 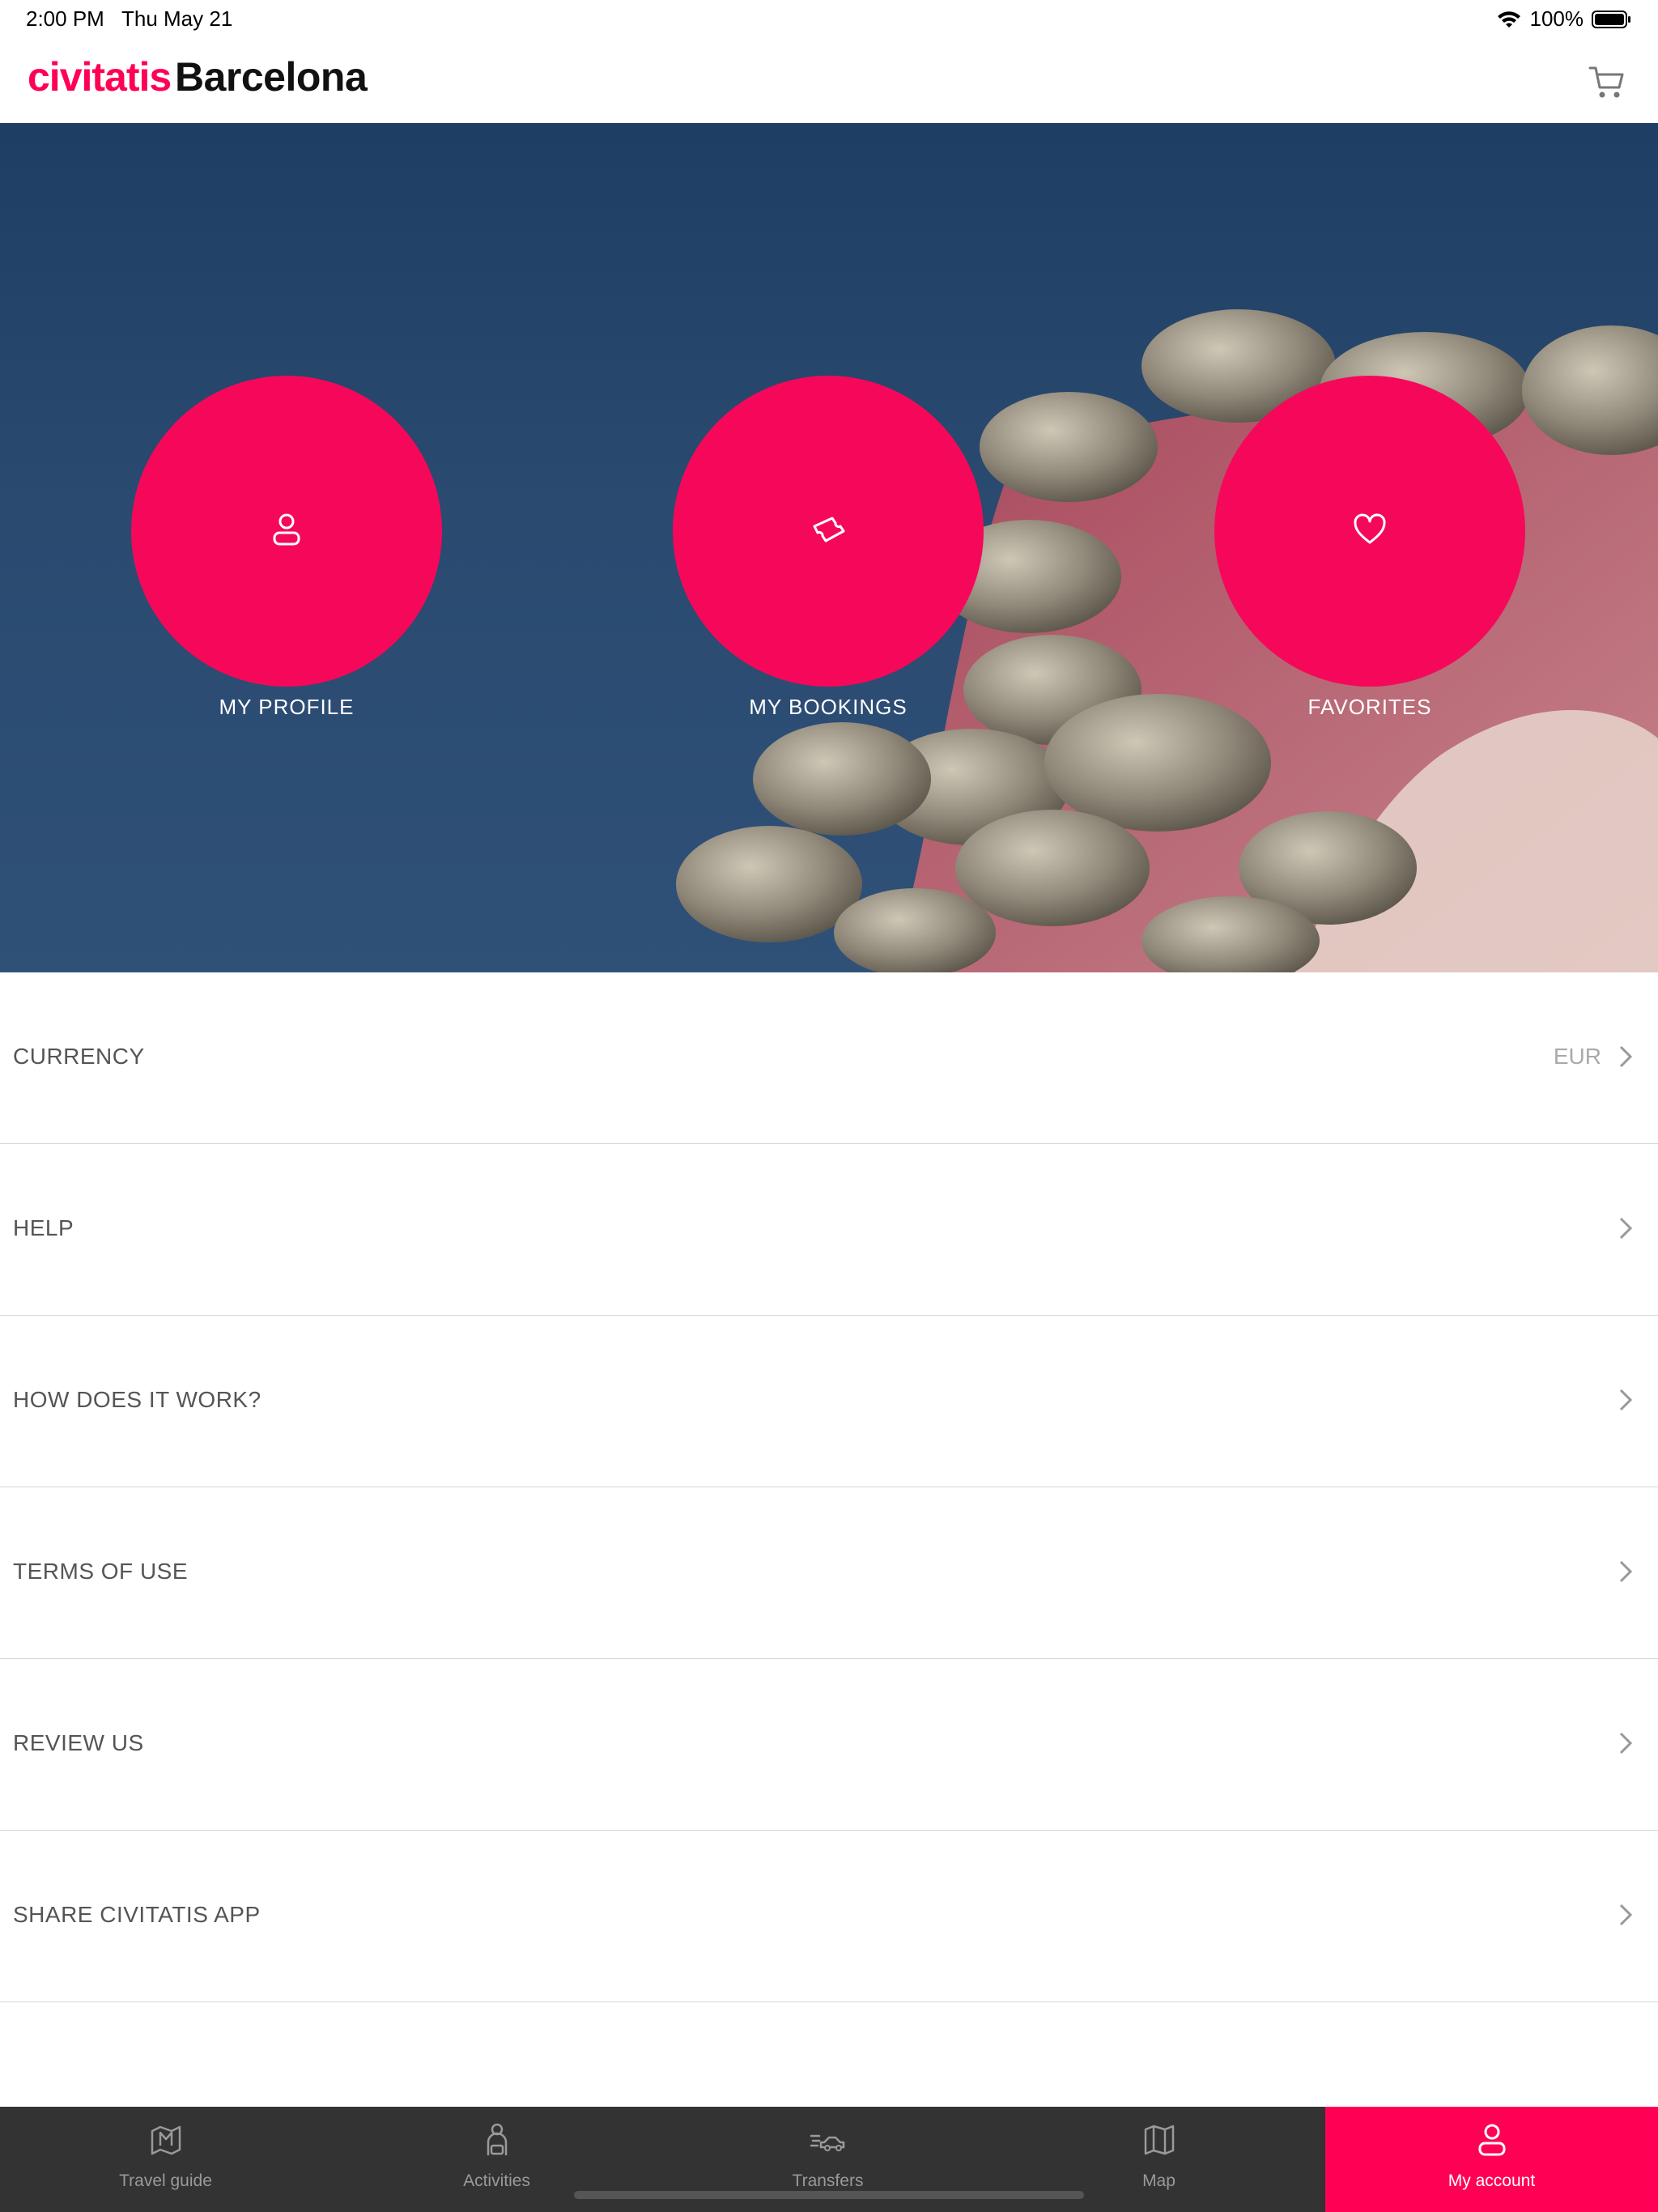 What do you see at coordinates (1509, 19) in the screenshot?
I see `wifi-icon` at bounding box center [1509, 19].